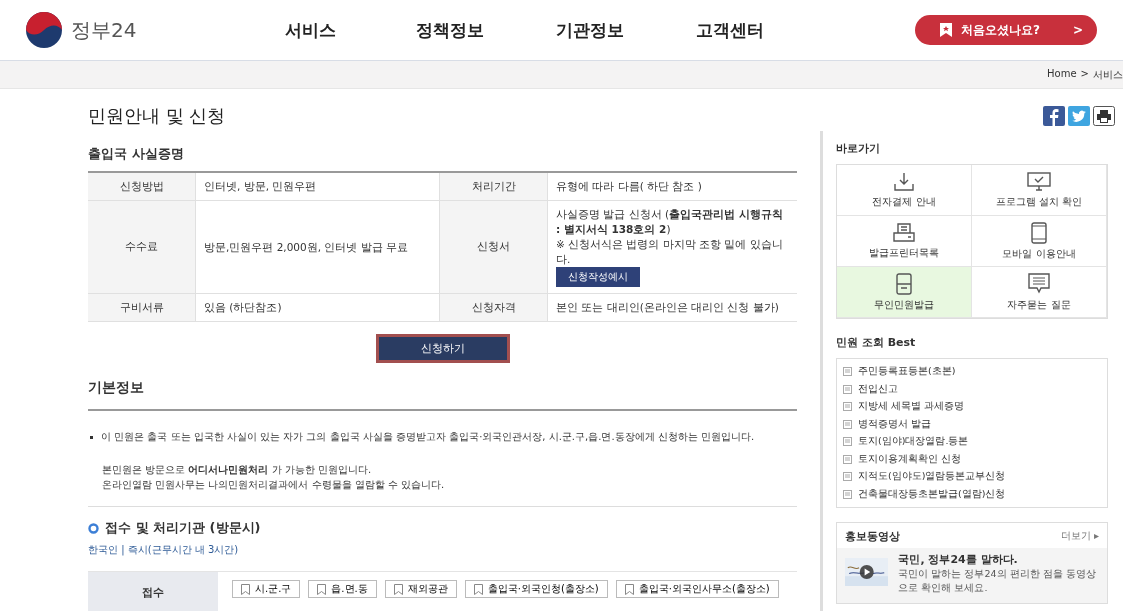  Describe the element at coordinates (997, 581) in the screenshot. I see `video-description: 국민이 말하는 정부24의 편리한 점을 동영상으로 확인해 보세요.` at that location.